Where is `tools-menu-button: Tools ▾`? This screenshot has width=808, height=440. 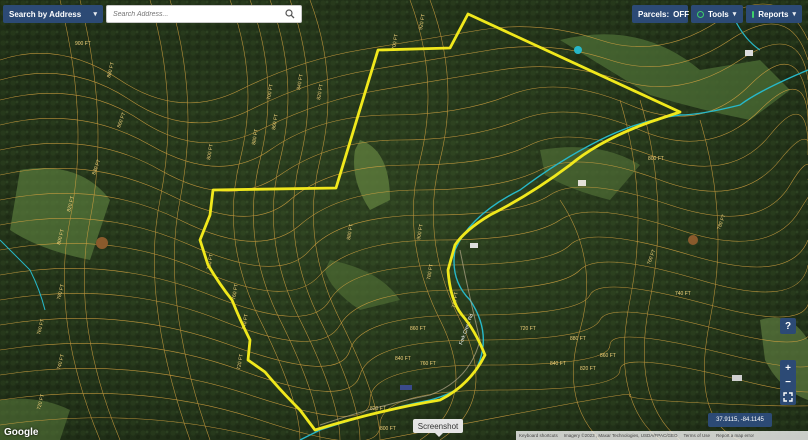
tools-menu-button: Tools ▾ is located at coordinates (717, 14).